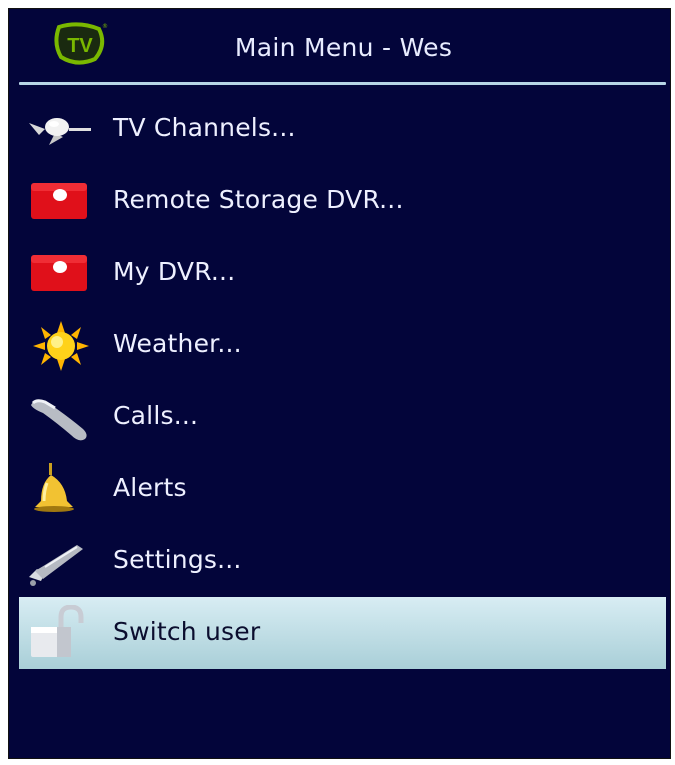 The width and height of the screenshot is (675, 765). What do you see at coordinates (56, 565) in the screenshot?
I see `wrench-icon` at bounding box center [56, 565].